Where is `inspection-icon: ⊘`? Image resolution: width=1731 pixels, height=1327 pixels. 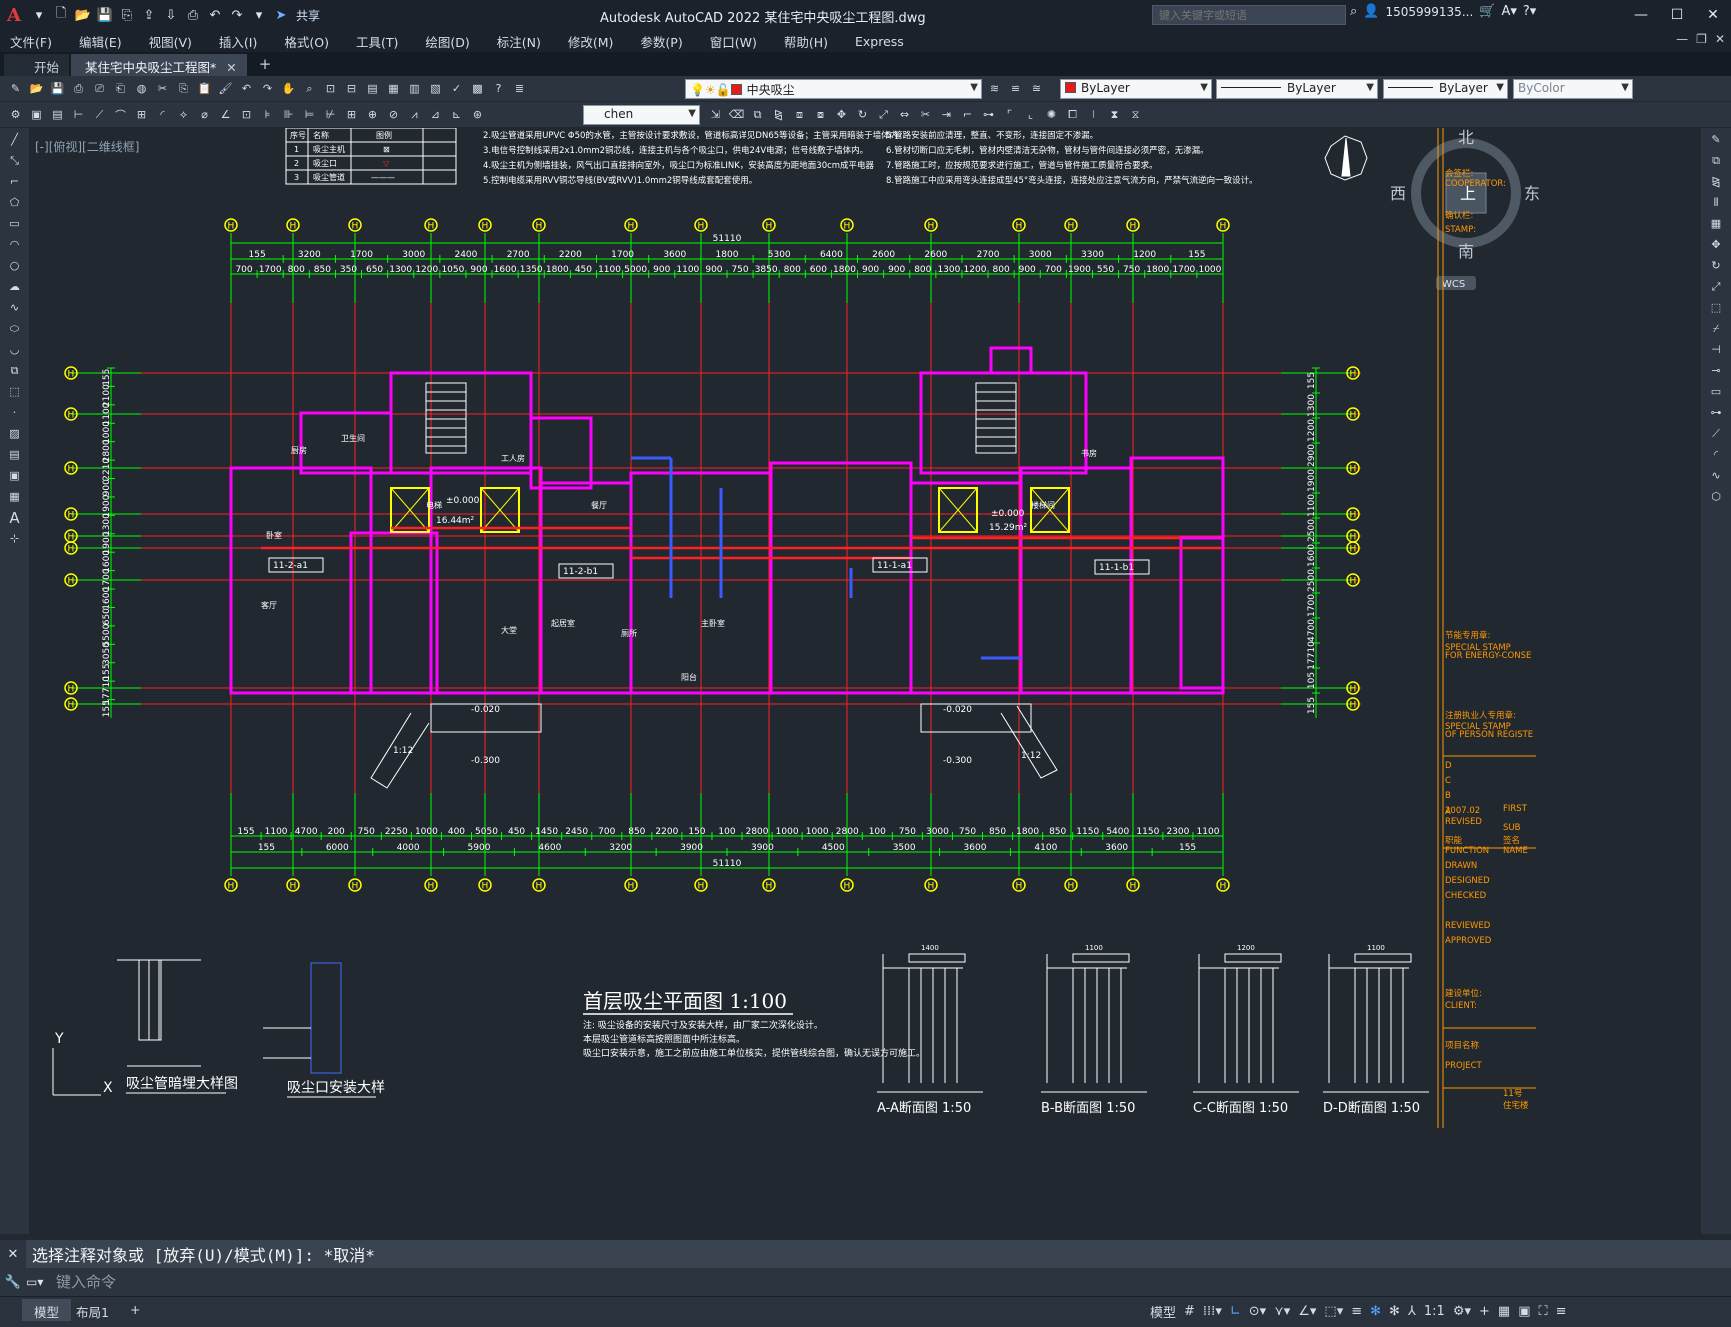 inspection-icon: ⊘ is located at coordinates (393, 114).